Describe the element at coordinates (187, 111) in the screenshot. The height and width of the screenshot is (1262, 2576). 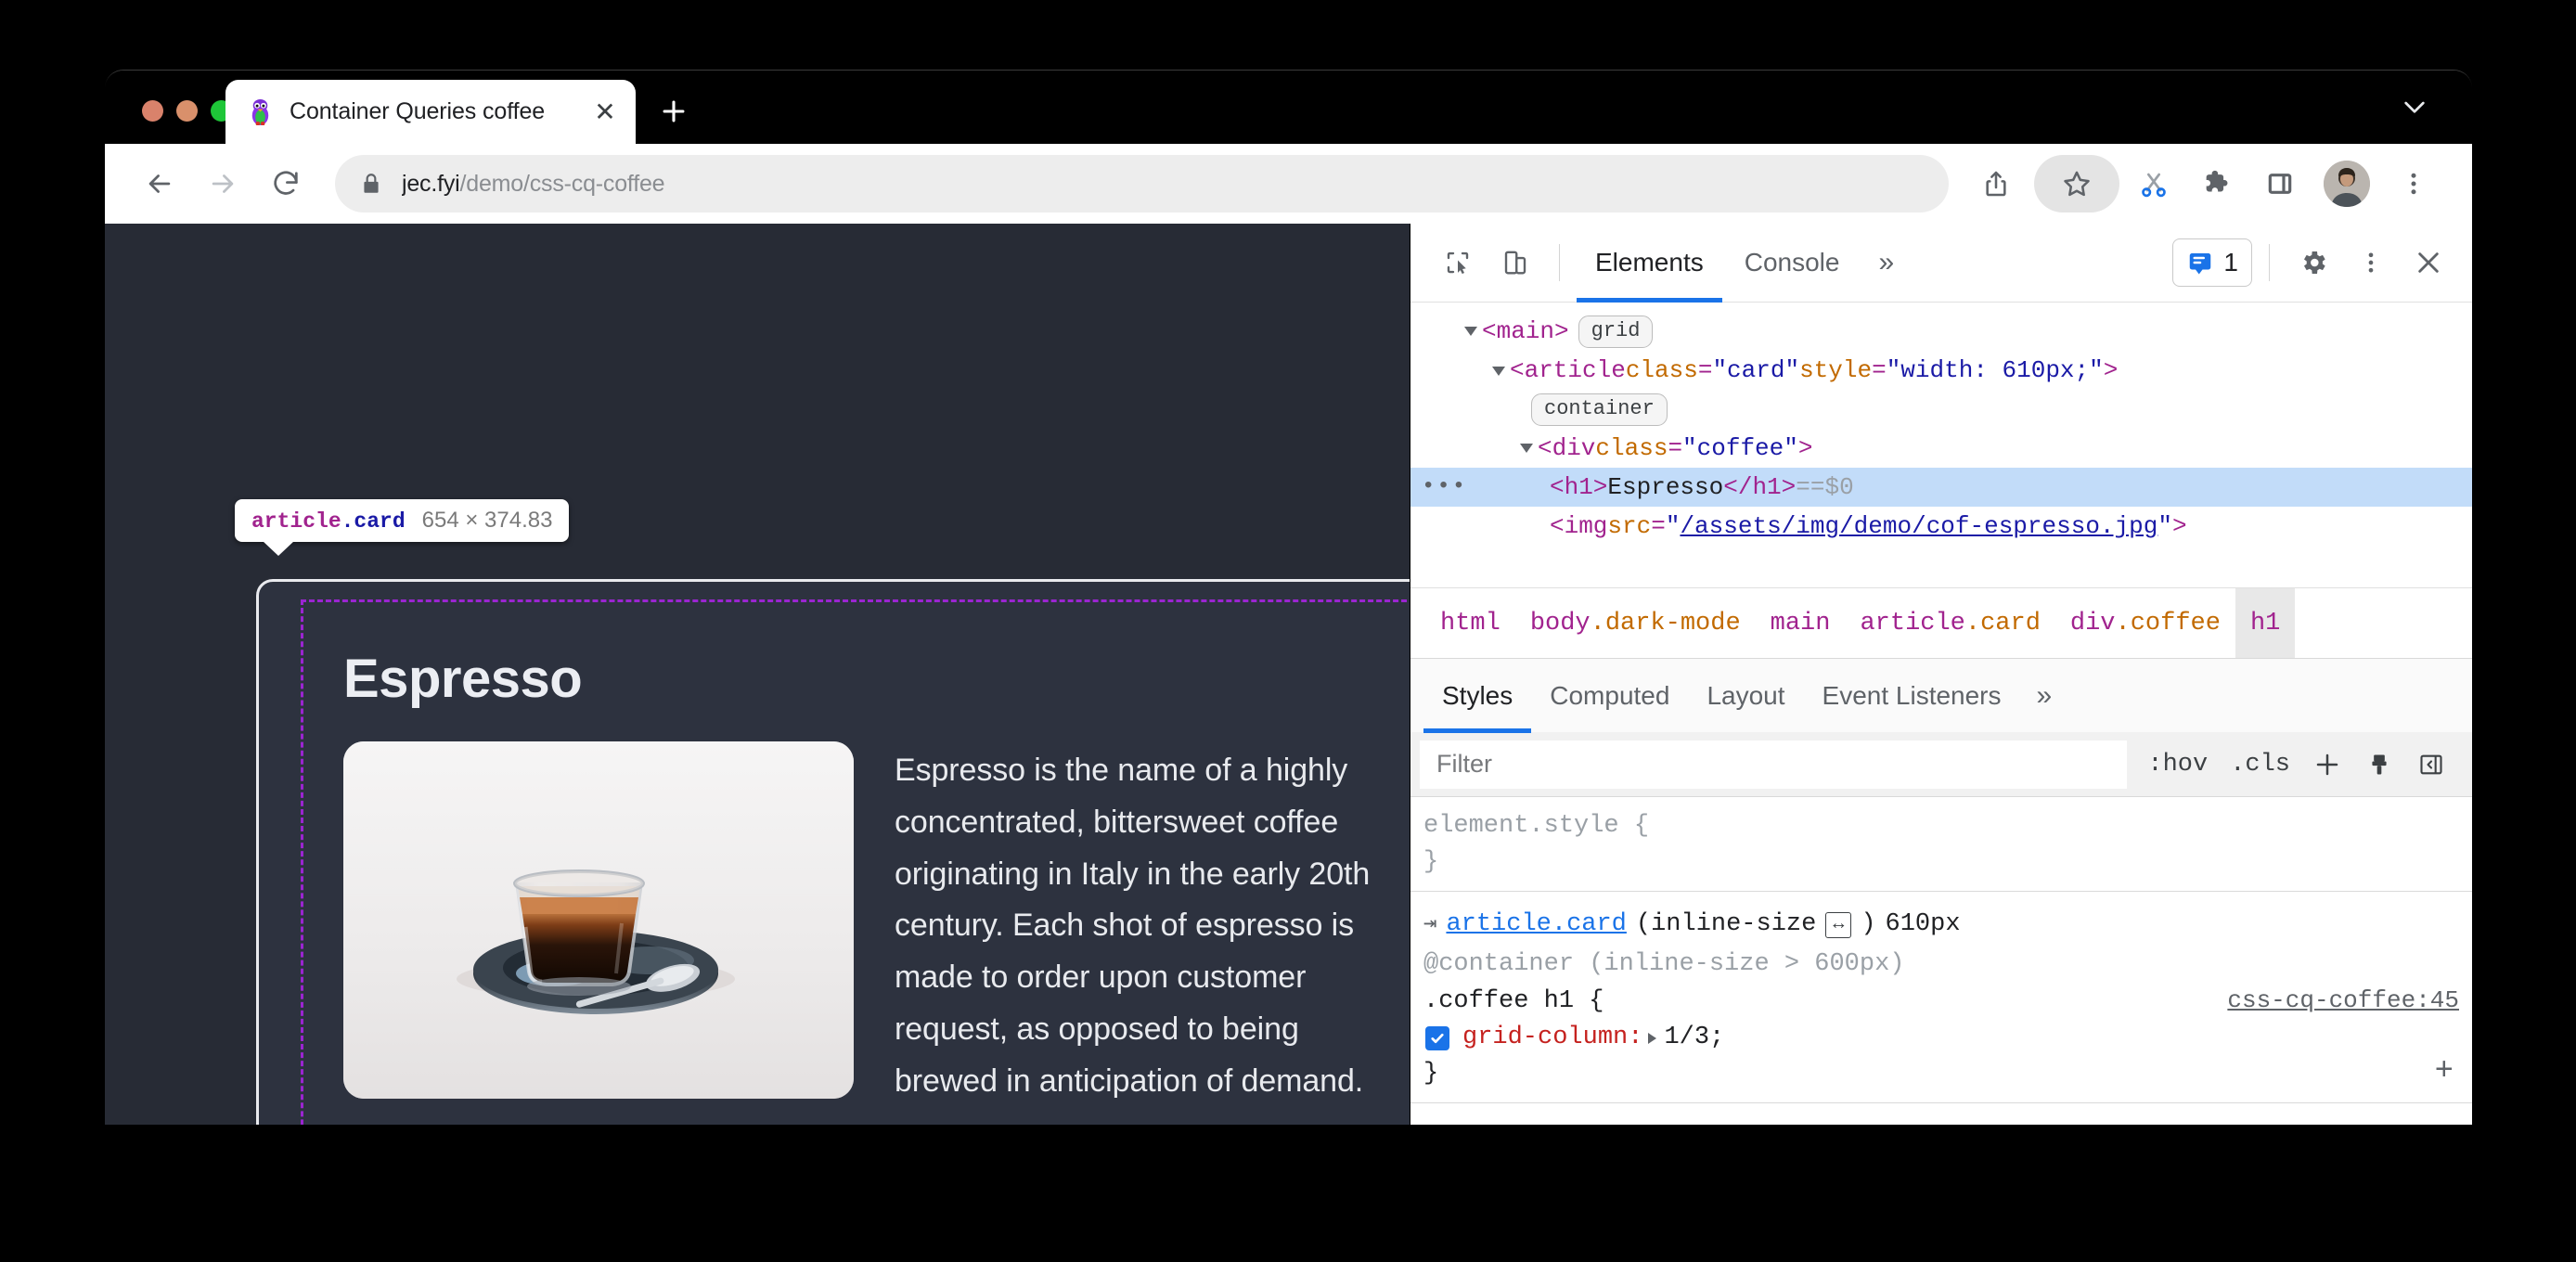
I see `window-minimize-button` at that location.